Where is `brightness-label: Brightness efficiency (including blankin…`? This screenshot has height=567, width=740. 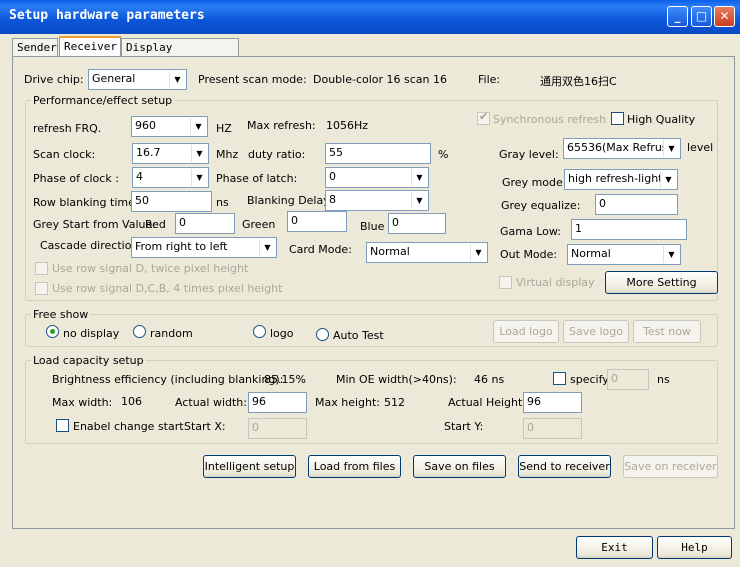
brightness-label: Brightness efficiency (including blankin… is located at coordinates (168, 379).